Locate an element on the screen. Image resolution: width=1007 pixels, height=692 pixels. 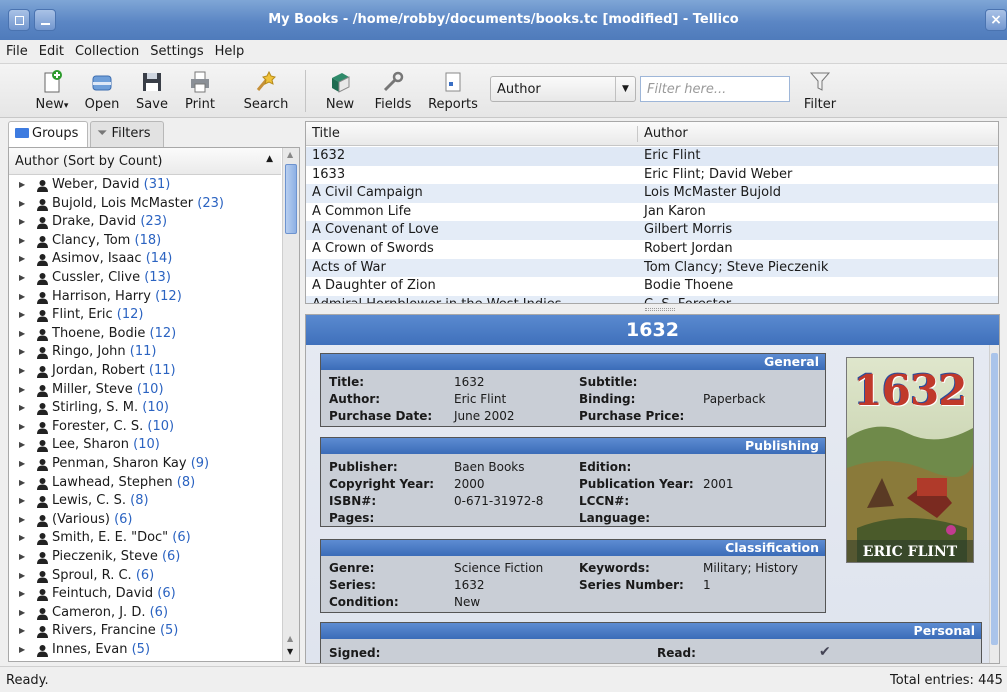
new-entry-button: New is located at coordinates (340, 90).